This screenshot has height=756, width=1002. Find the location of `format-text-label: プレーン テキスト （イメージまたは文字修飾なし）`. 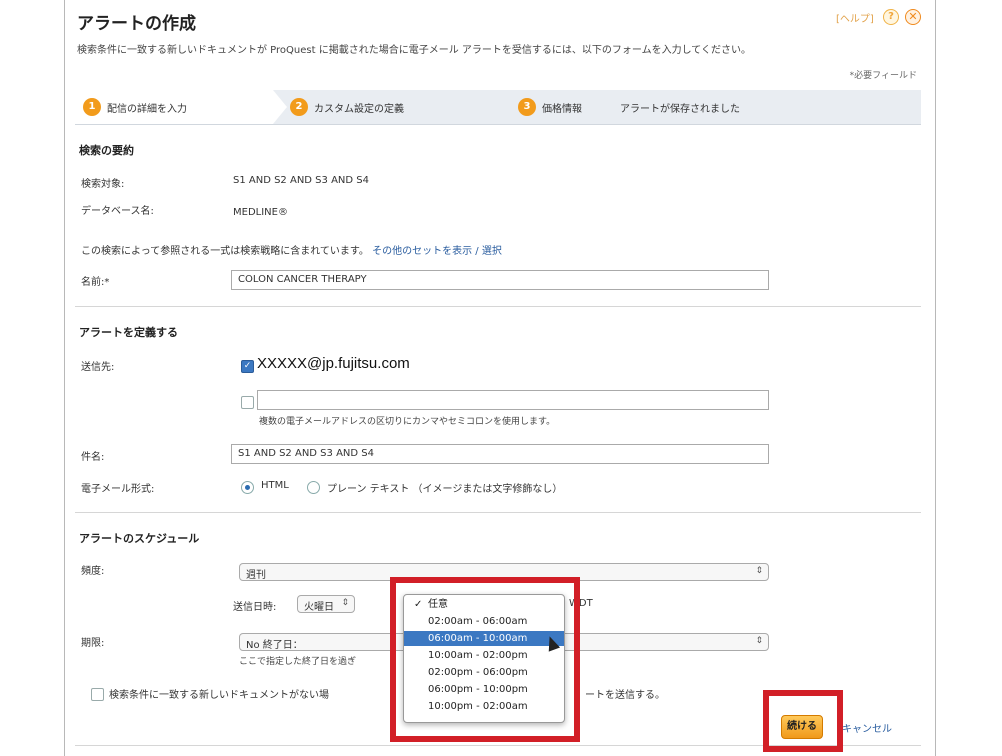

format-text-label: プレーン テキスト （イメージまたは文字修飾なし） is located at coordinates (445, 489).